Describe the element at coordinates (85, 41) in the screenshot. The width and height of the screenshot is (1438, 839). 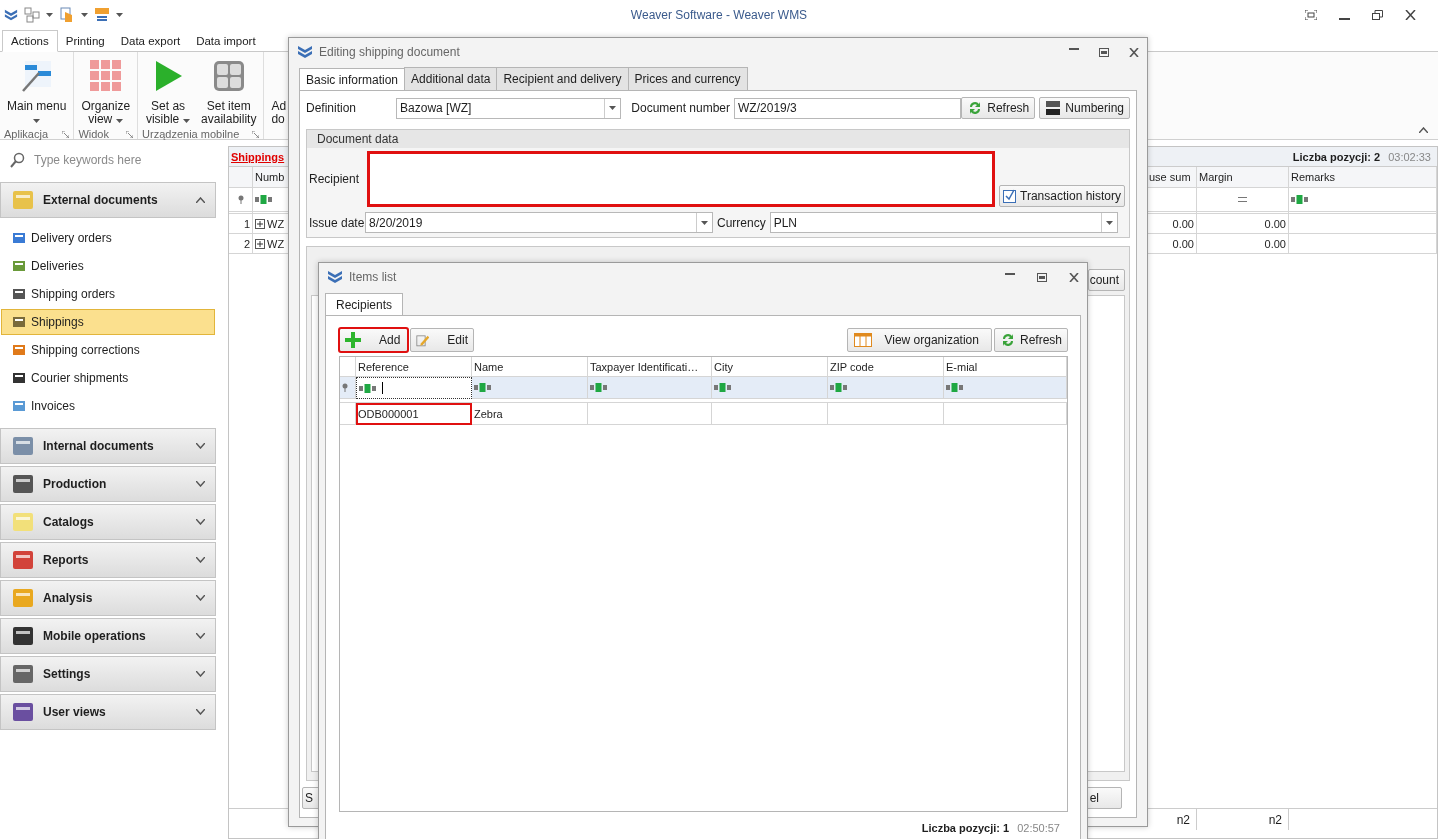
I see `ribbon-tab: Printing` at that location.